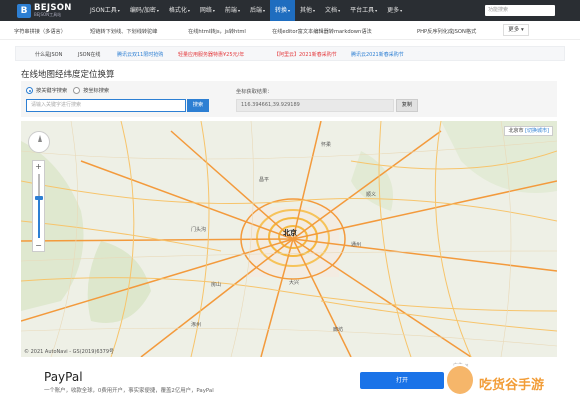 This screenshot has width=580, height=405. I want to click on nav-item: JSON工具▾, so click(105, 10).